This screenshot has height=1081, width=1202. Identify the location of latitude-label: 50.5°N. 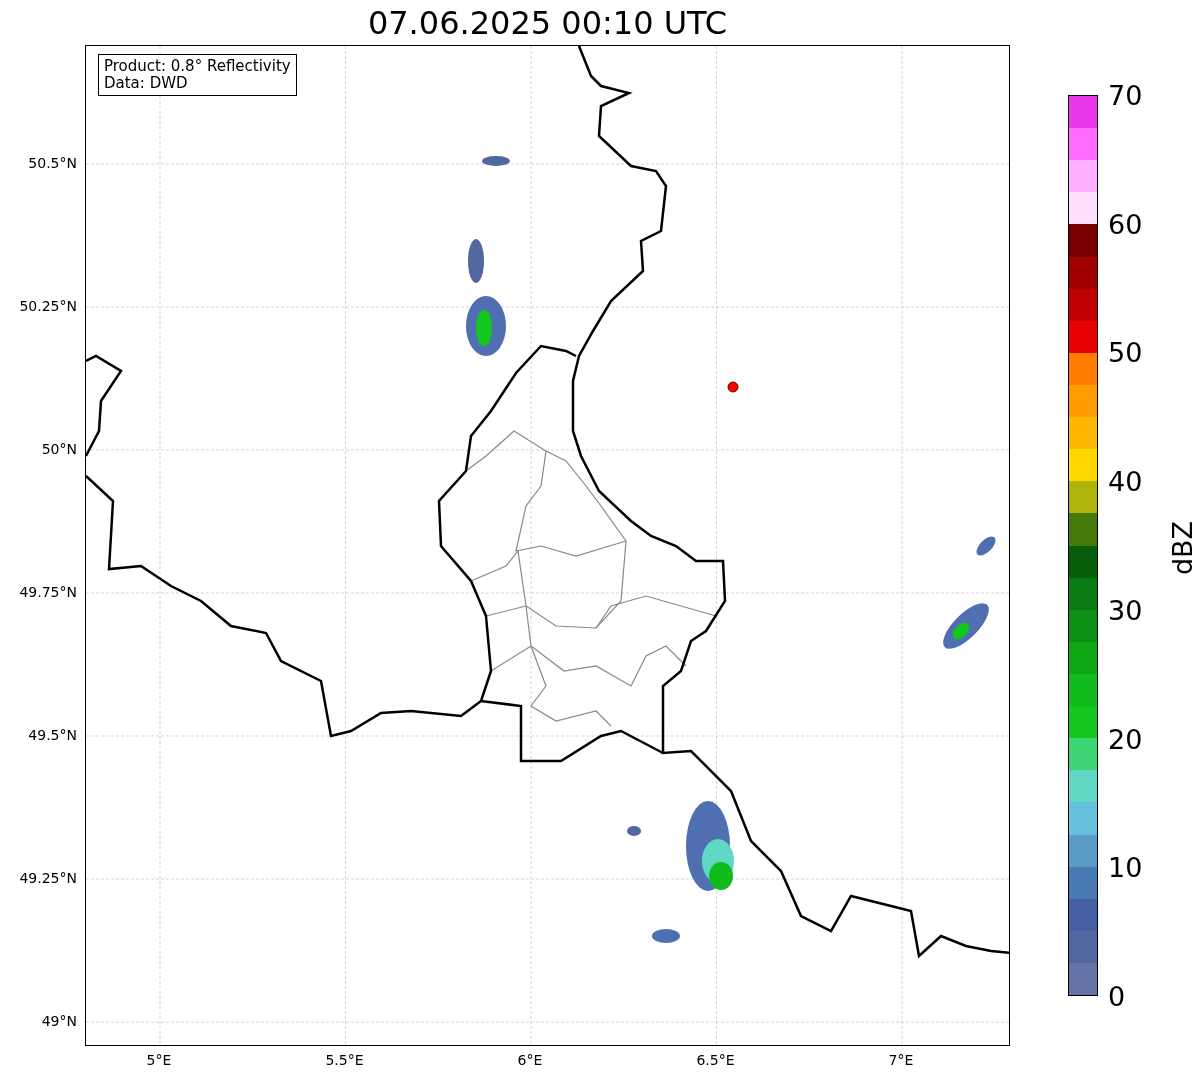
(52, 163).